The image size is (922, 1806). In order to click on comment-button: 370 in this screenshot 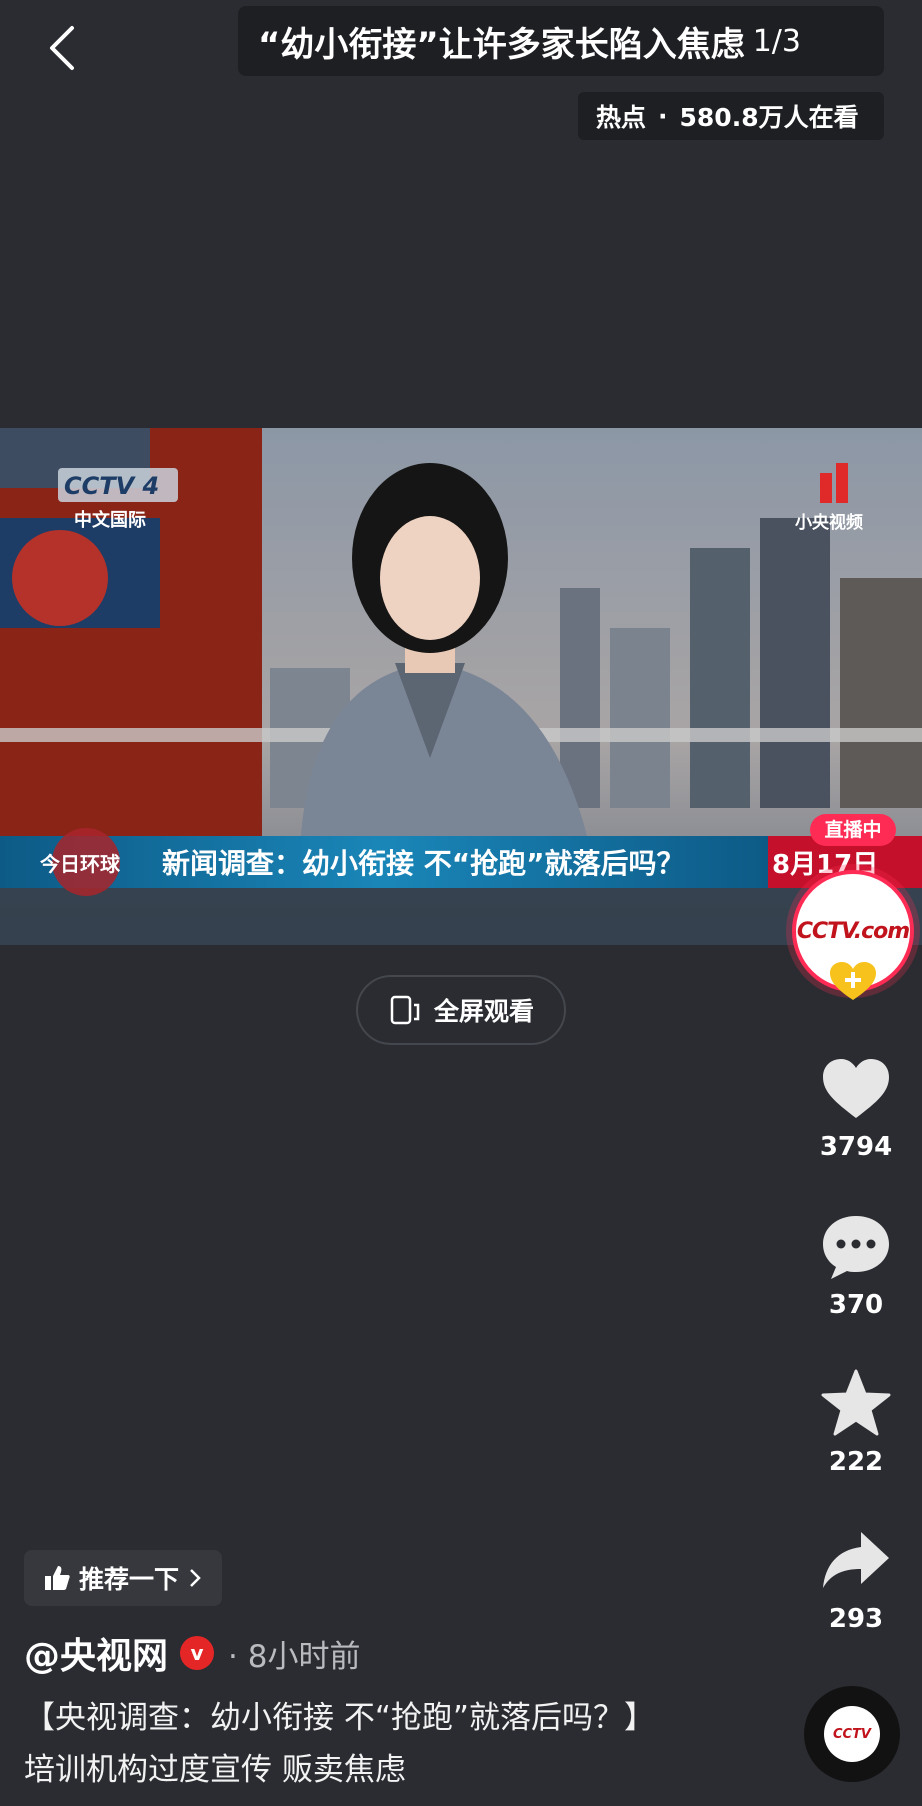, I will do `click(856, 1265)`.